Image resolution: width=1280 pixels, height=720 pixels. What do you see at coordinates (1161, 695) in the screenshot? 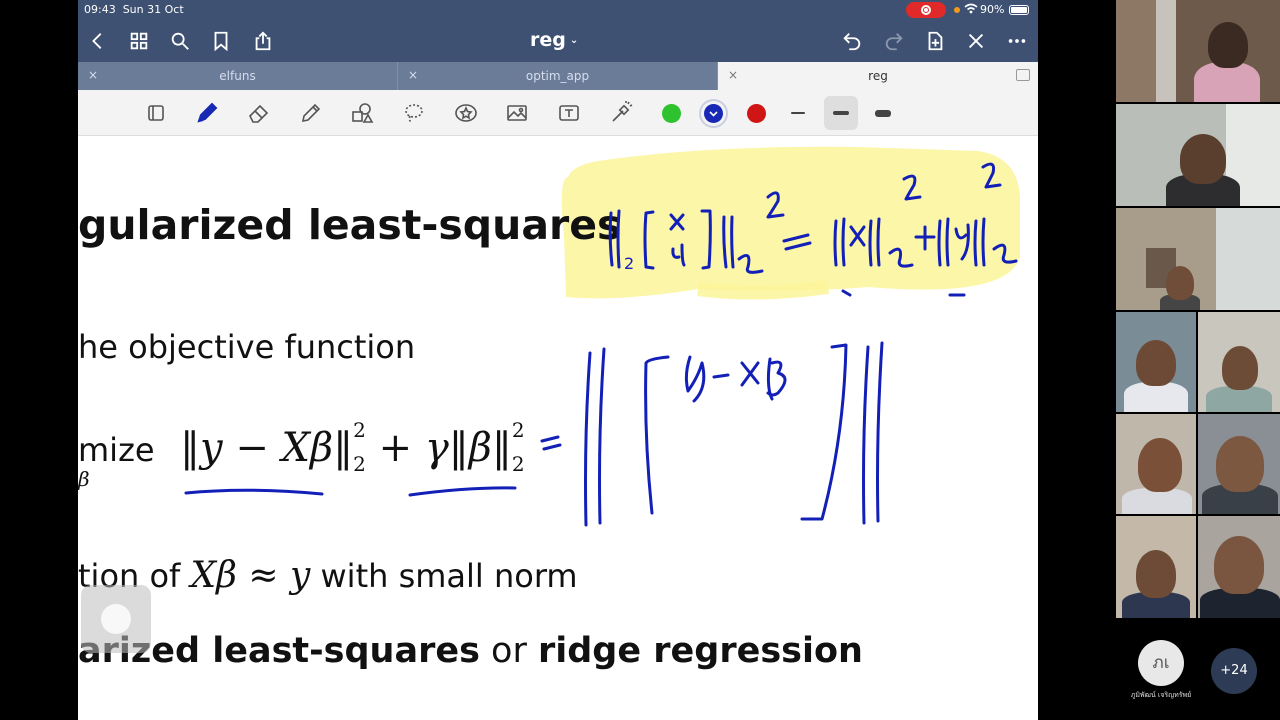
I see `user-name: ภูมิพัฒน์ เจริญทรัพย์` at bounding box center [1161, 695].